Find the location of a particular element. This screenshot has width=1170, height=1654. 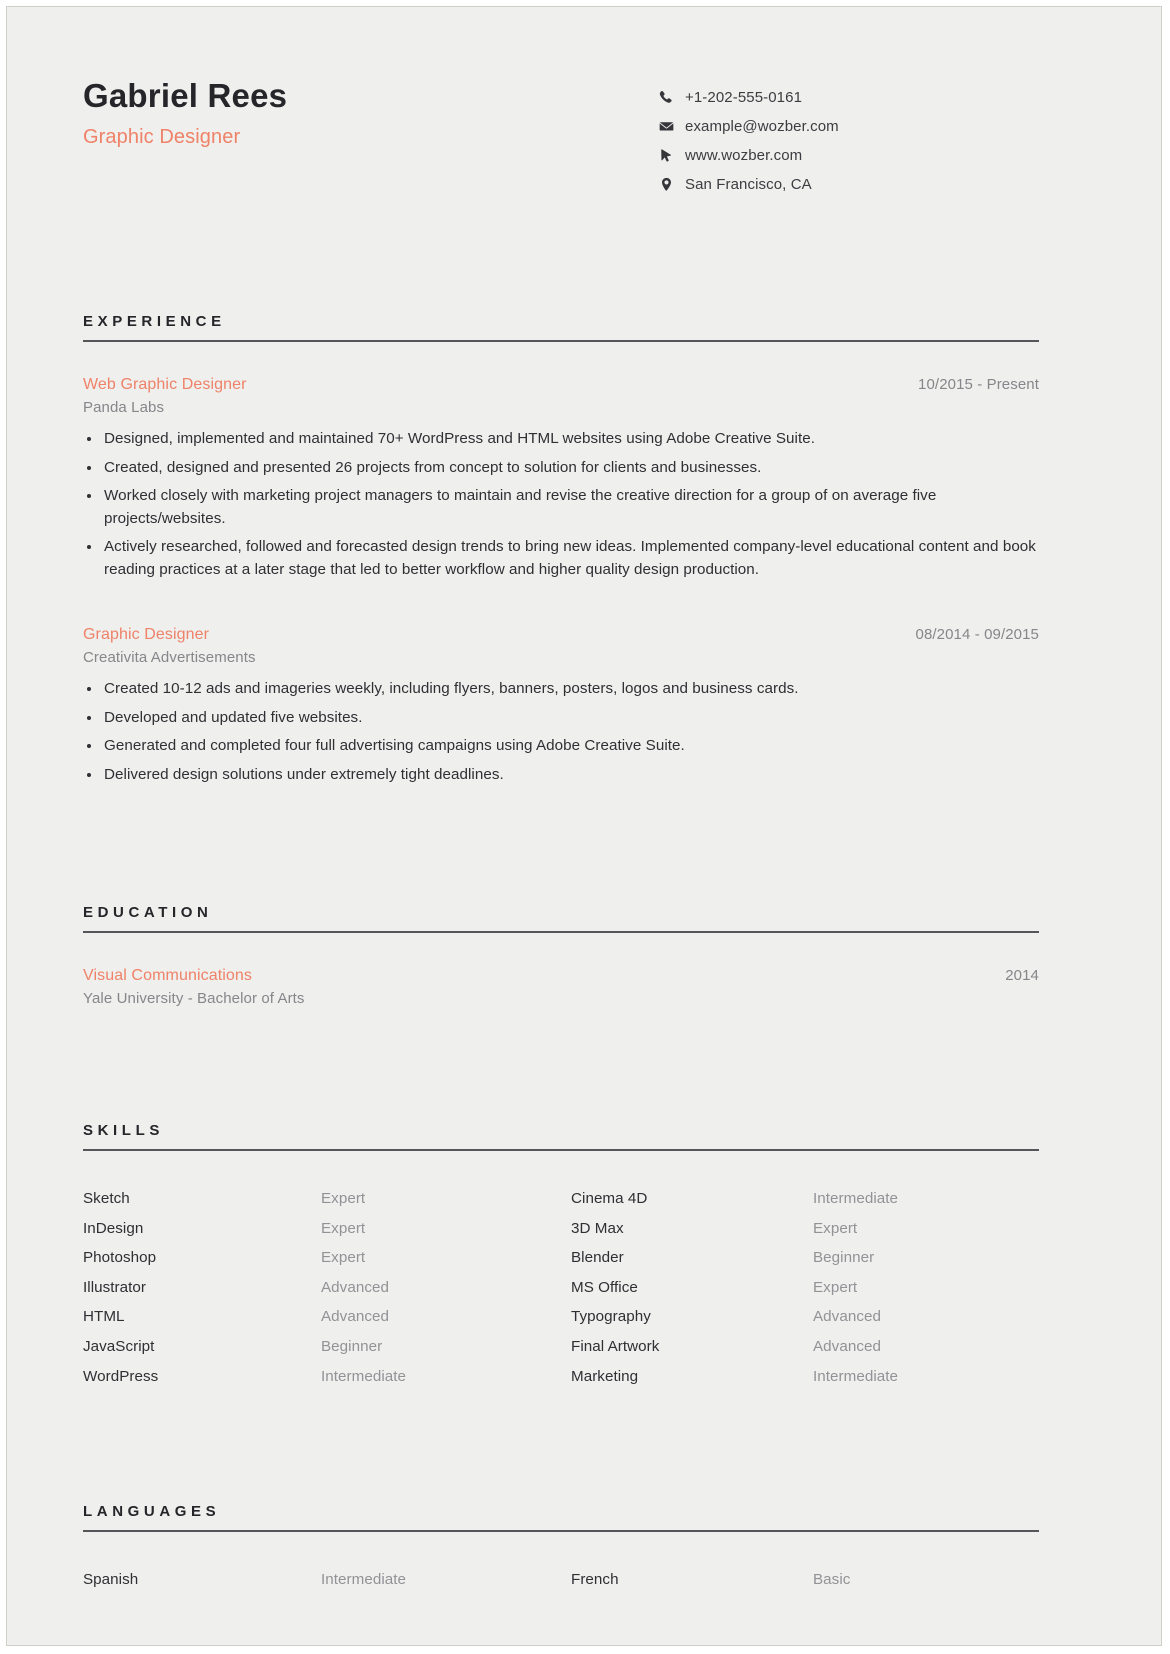

skill-name: Blender is located at coordinates (597, 1258).